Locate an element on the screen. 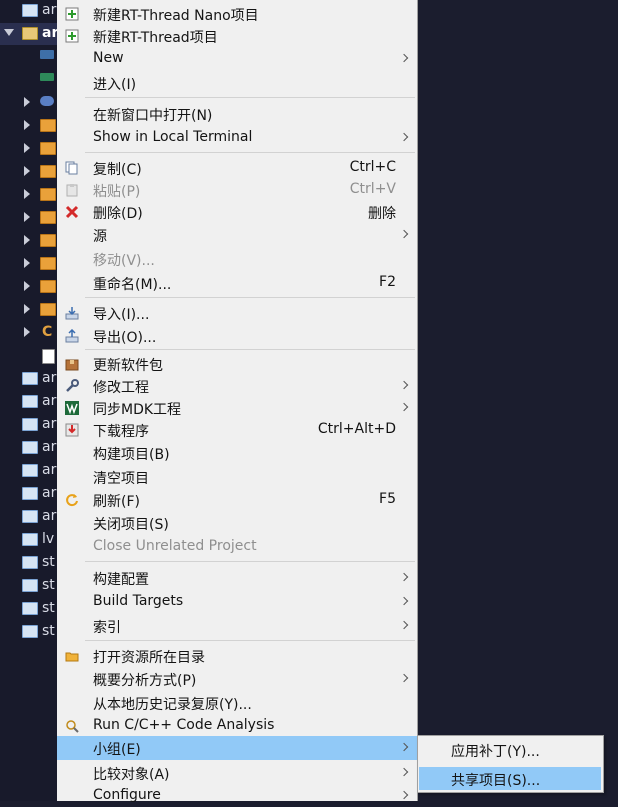 This screenshot has height=807, width=618. menu-item-profile-as: 概要分析方式(P) is located at coordinates (237, 678).